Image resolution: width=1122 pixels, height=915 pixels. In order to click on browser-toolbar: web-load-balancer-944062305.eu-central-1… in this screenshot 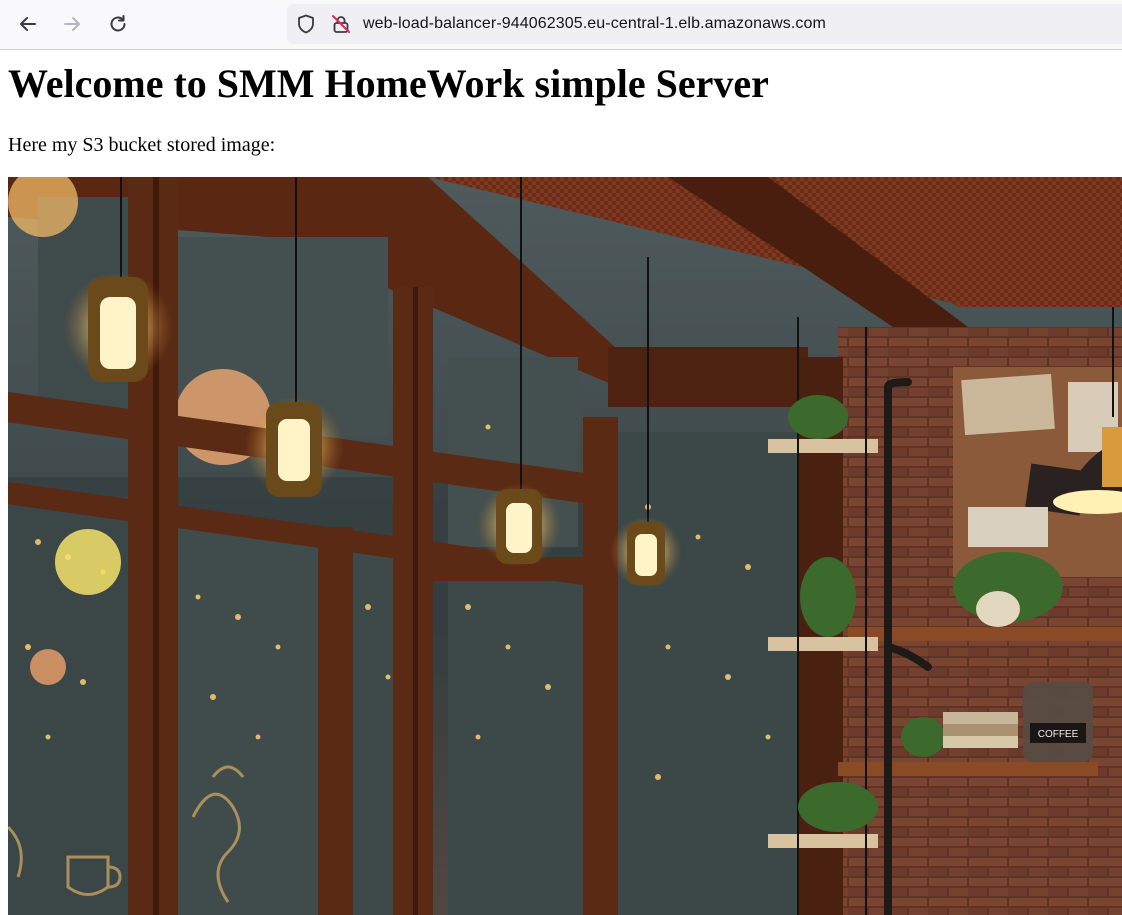, I will do `click(561, 25)`.